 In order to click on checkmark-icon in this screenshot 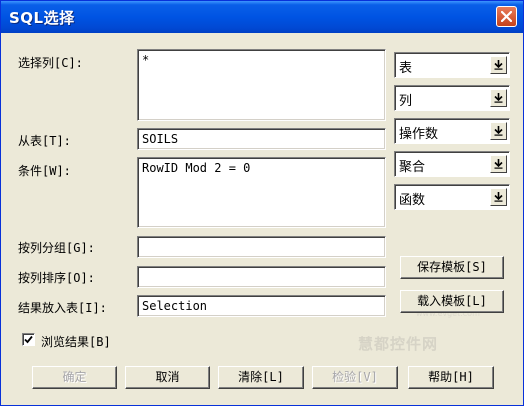, I will do `click(28, 339)`.